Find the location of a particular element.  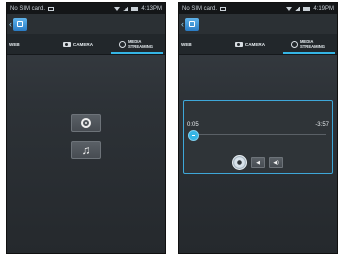

seek-thumb is located at coordinates (193, 135).